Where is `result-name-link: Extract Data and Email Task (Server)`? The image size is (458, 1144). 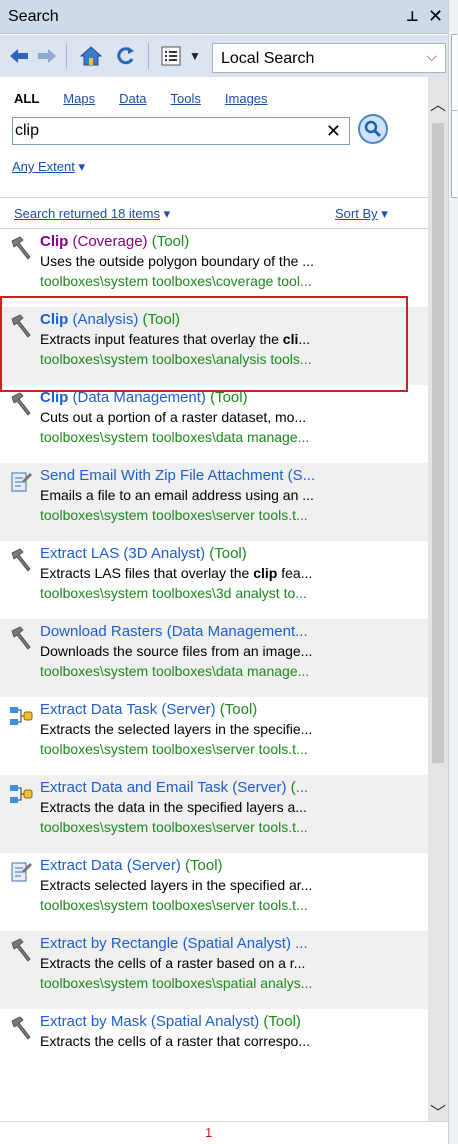
result-name-link: Extract Data and Email Task (Server) is located at coordinates (163, 787).